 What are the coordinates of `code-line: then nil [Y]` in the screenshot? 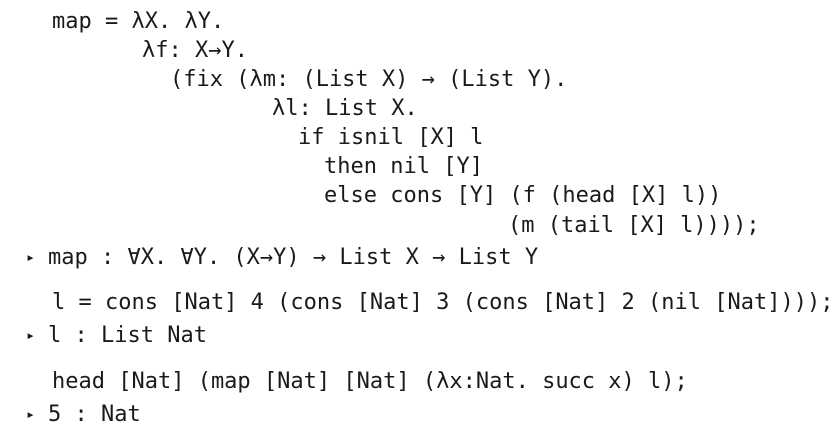 It's located at (403, 166).